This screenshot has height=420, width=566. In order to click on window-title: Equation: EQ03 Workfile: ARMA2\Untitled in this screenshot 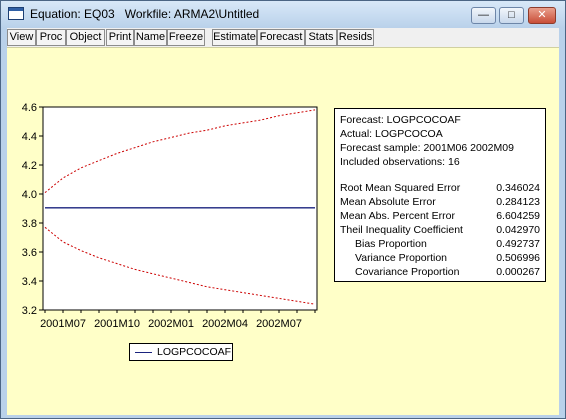, I will do `click(145, 14)`.